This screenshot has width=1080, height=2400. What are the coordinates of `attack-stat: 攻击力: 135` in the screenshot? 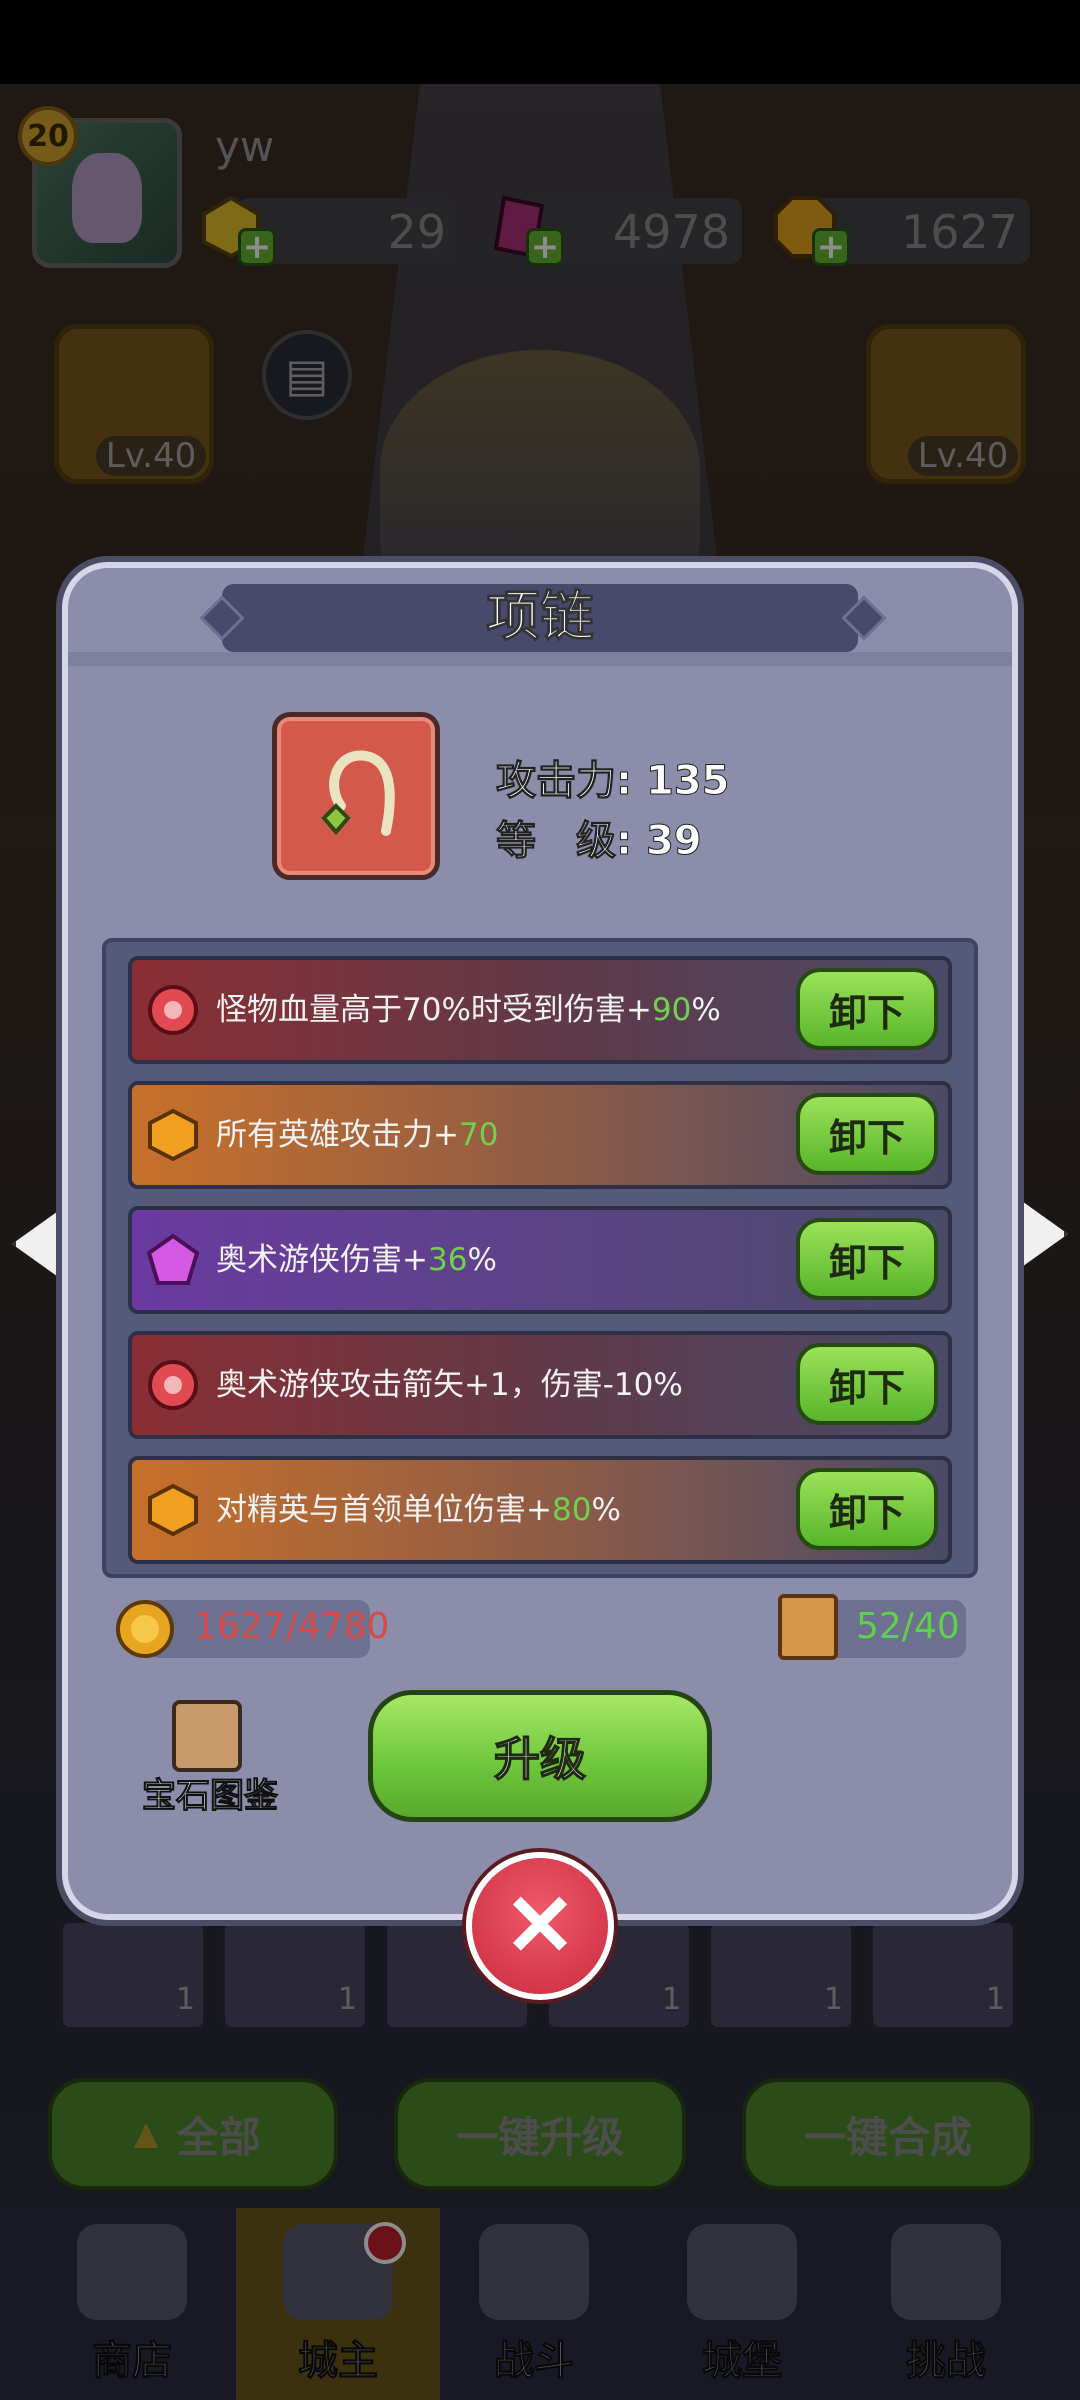 It's located at (613, 777).